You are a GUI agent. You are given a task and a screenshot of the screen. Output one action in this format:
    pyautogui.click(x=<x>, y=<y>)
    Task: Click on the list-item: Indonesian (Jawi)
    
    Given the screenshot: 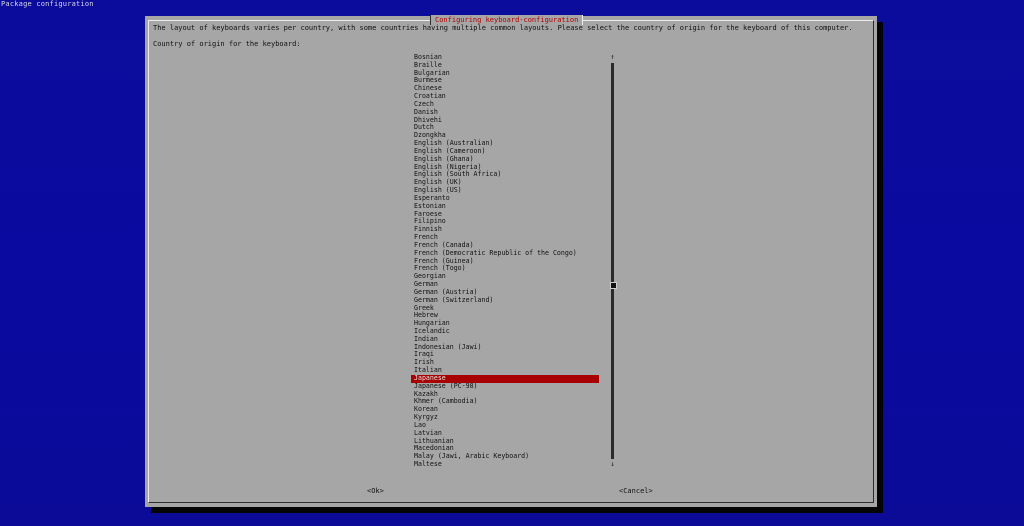 What is the action you would take?
    pyautogui.click(x=505, y=347)
    